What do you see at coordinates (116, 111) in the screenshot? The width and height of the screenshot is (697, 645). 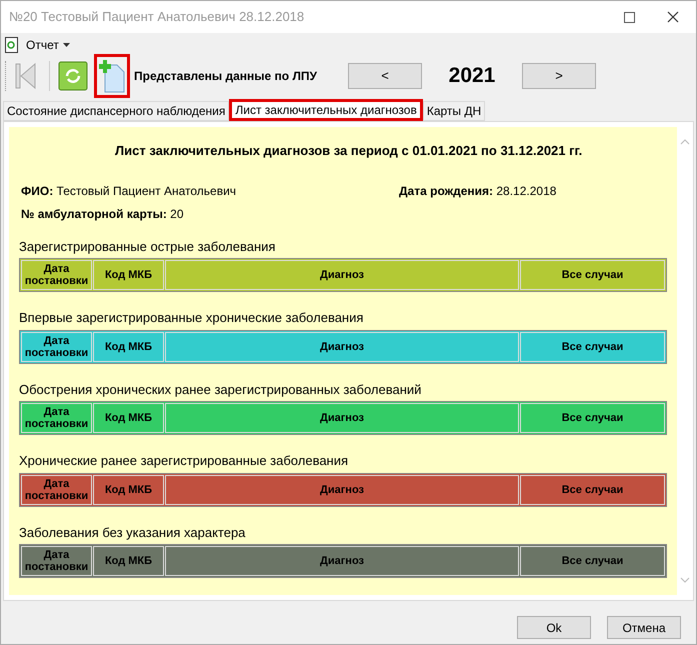 I see `tab: Состояние диспансерного наблюдения` at bounding box center [116, 111].